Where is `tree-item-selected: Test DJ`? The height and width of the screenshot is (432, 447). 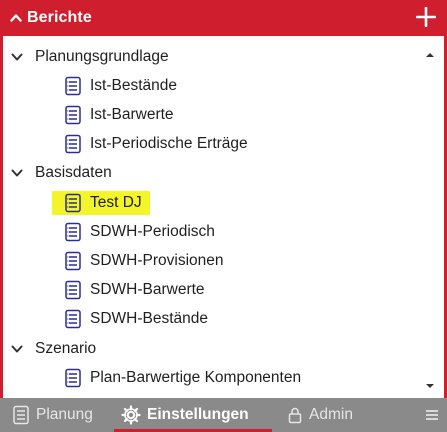
tree-item-selected: Test DJ is located at coordinates (101, 203).